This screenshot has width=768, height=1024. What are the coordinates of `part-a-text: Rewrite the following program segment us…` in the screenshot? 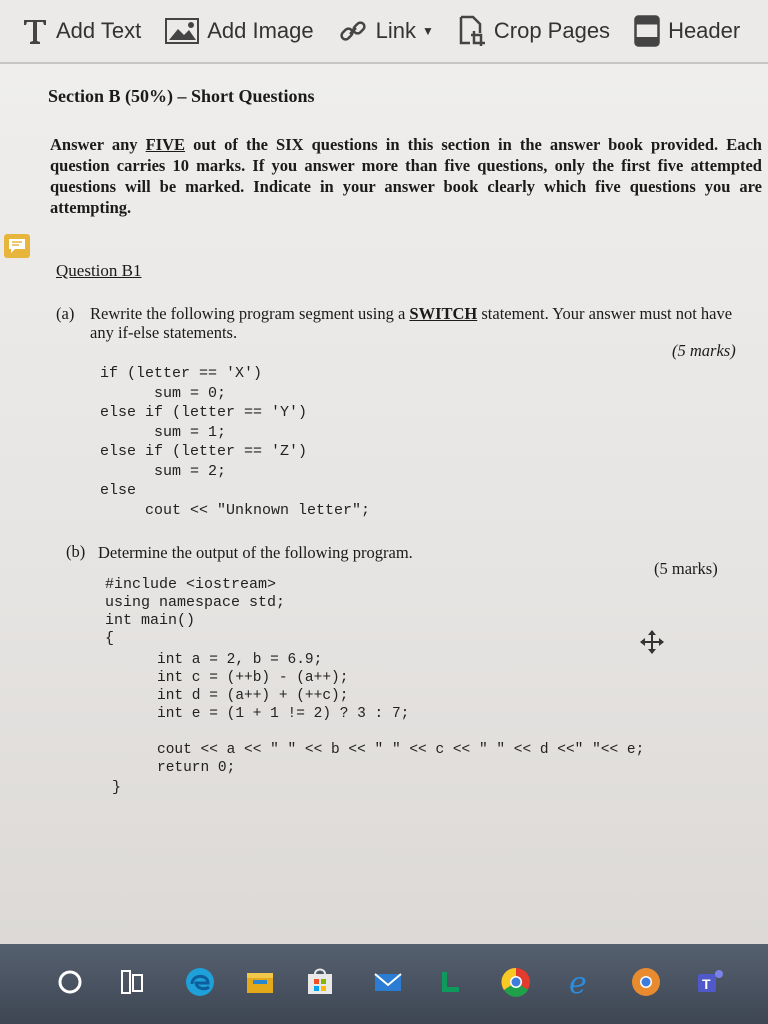 It's located at (417, 323).